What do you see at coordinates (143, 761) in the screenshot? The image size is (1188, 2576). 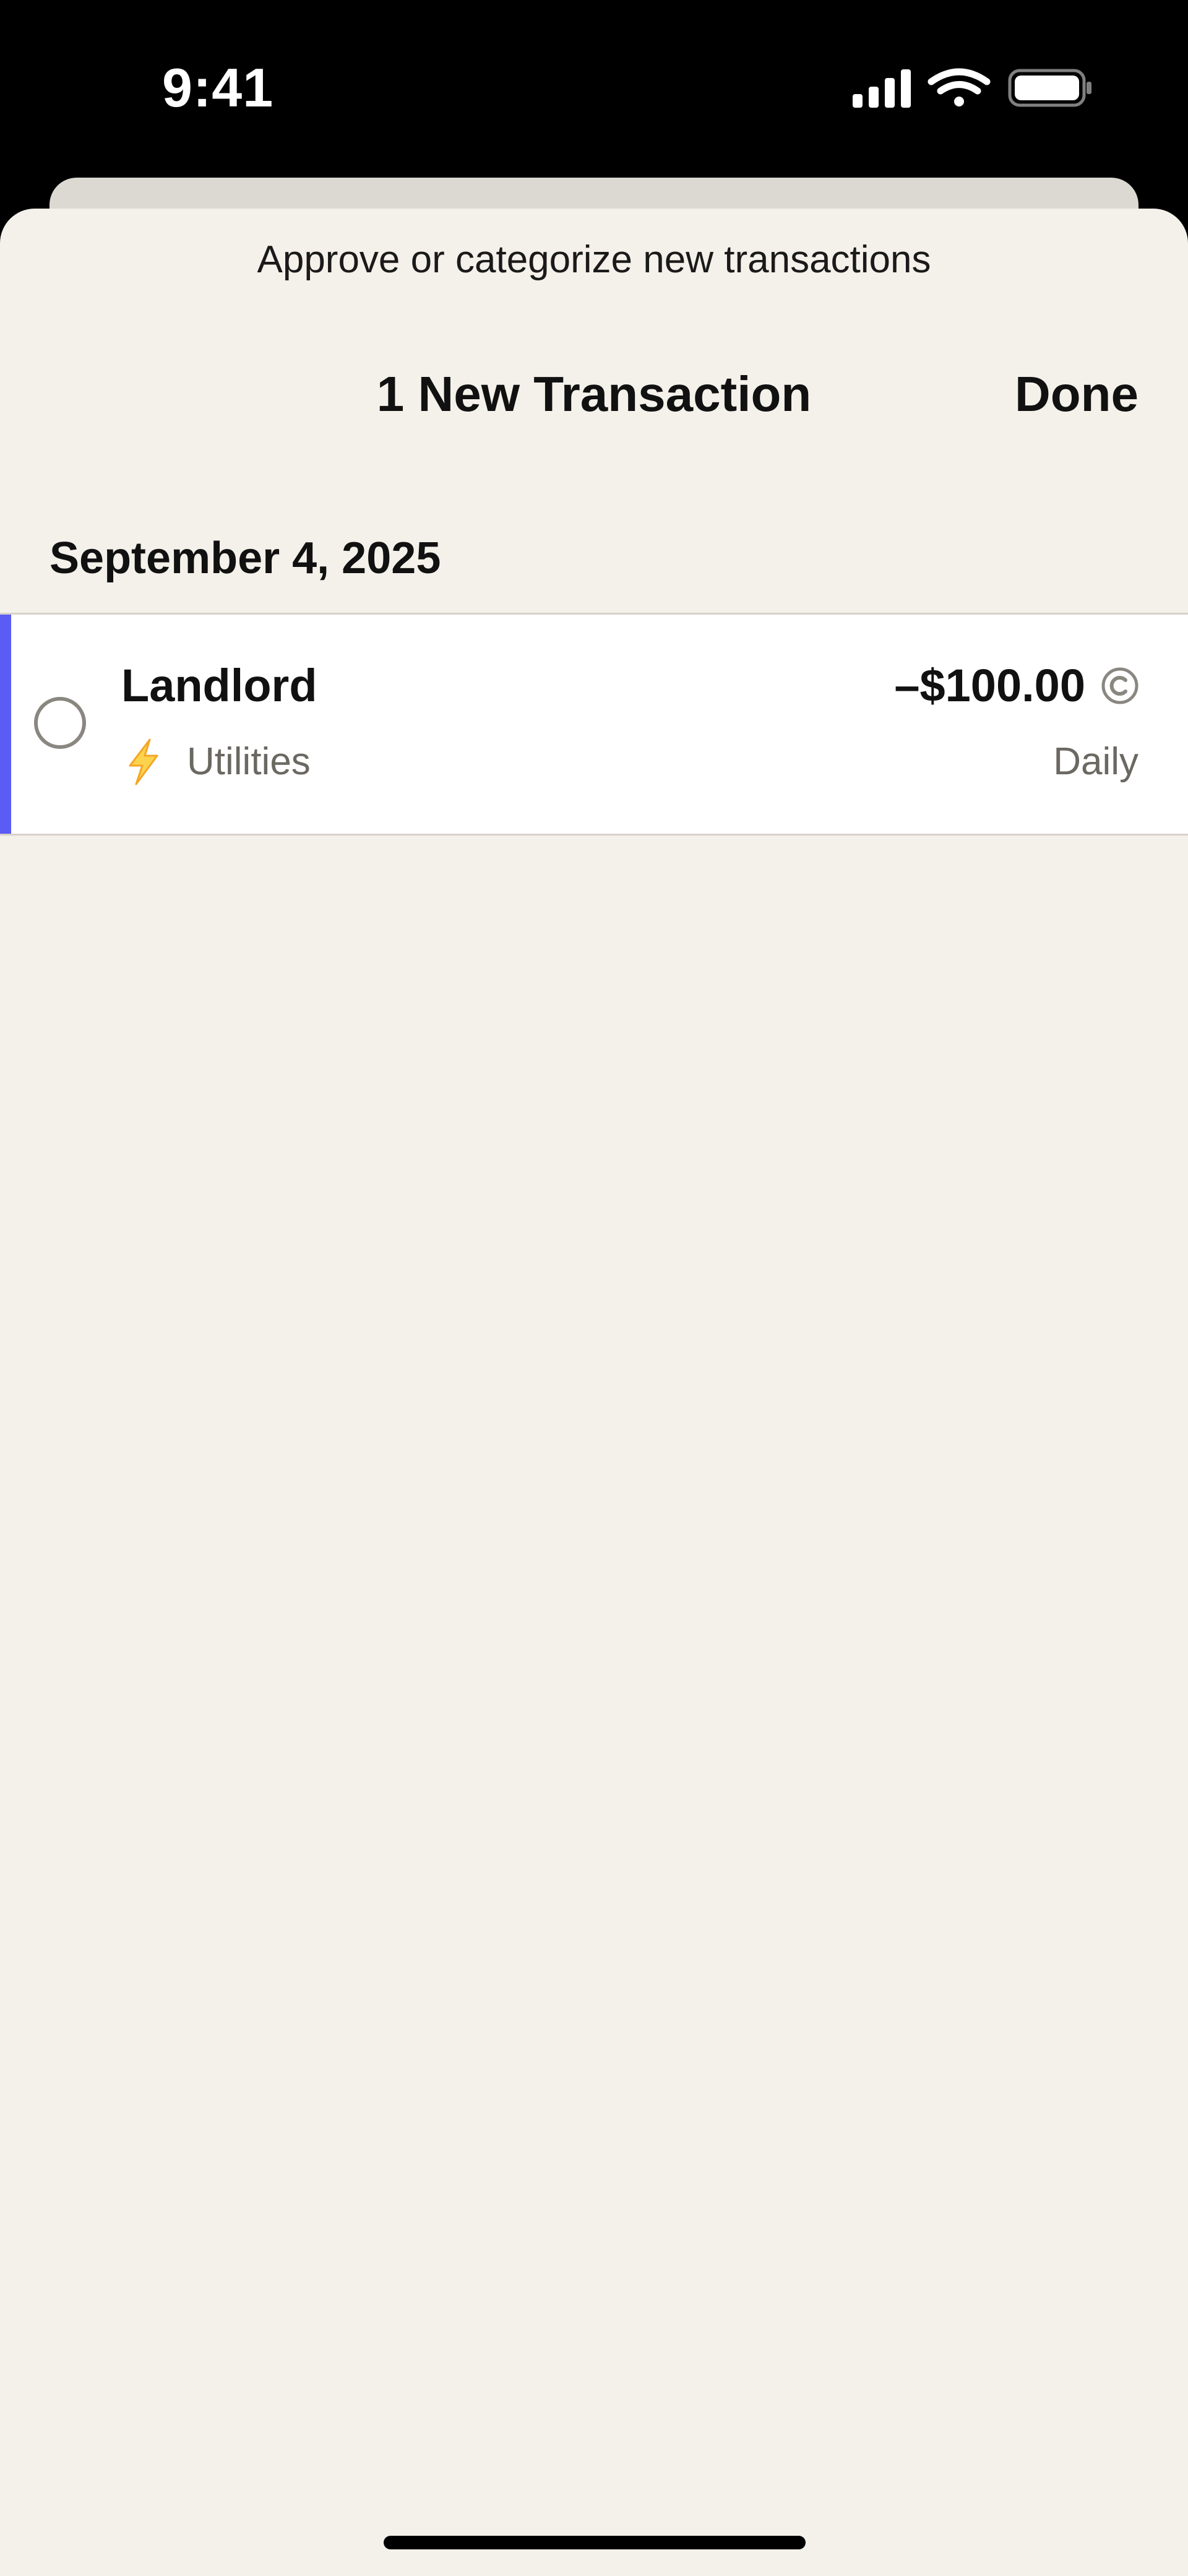 I see `bolt-icon` at bounding box center [143, 761].